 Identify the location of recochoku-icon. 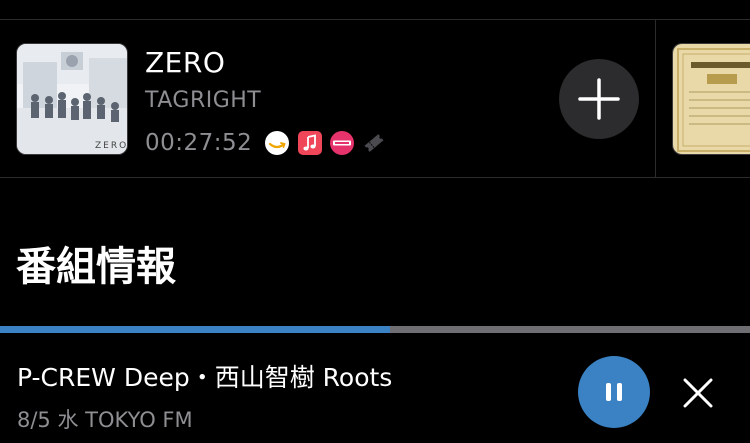
(342, 143).